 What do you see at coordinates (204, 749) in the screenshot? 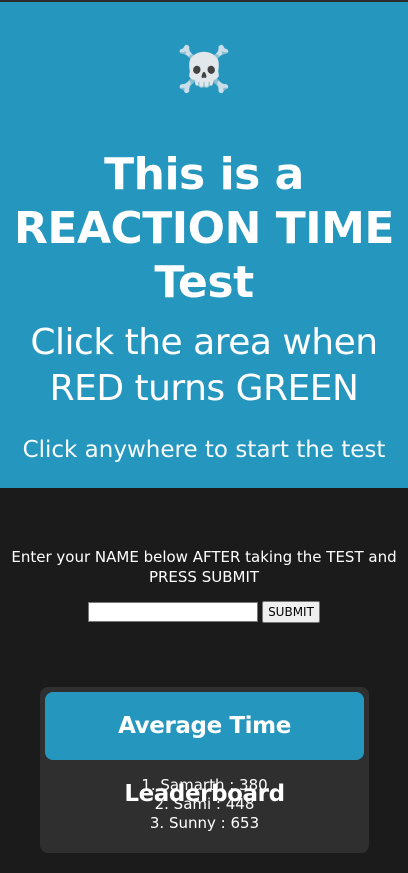
I see `leaderboard-title: Average Time Leaderboard` at bounding box center [204, 749].